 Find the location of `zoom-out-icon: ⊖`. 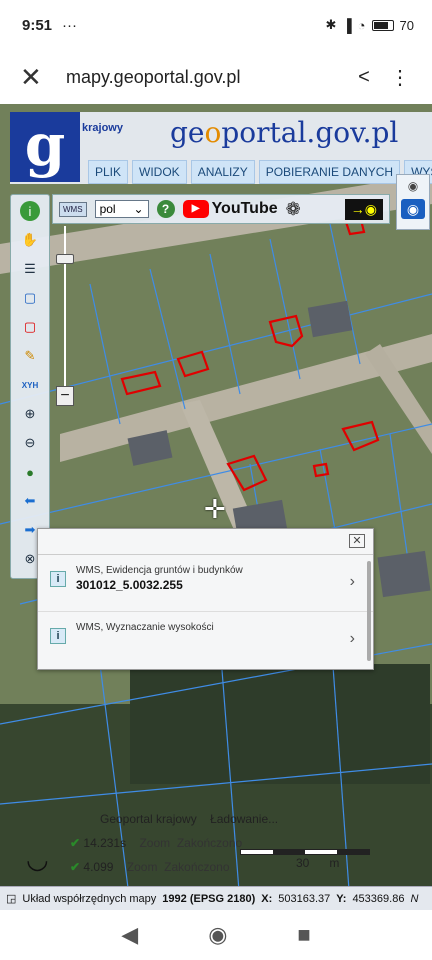

zoom-out-icon: ⊖ is located at coordinates (30, 443).